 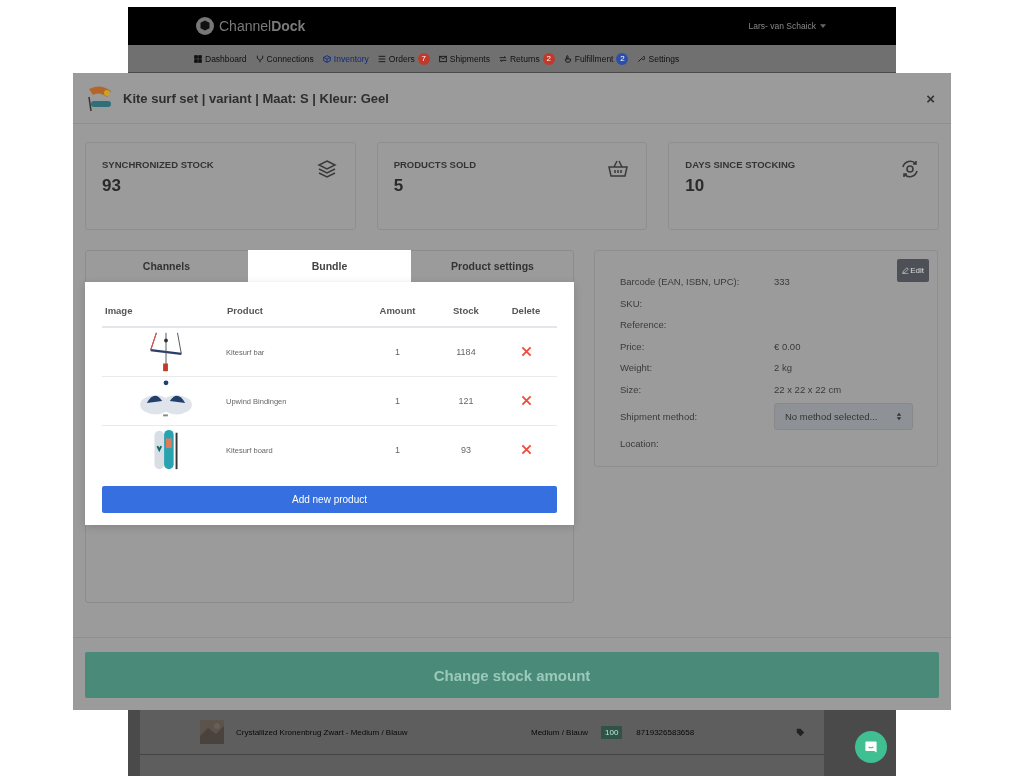 I want to click on close-button: ×, so click(x=930, y=98).